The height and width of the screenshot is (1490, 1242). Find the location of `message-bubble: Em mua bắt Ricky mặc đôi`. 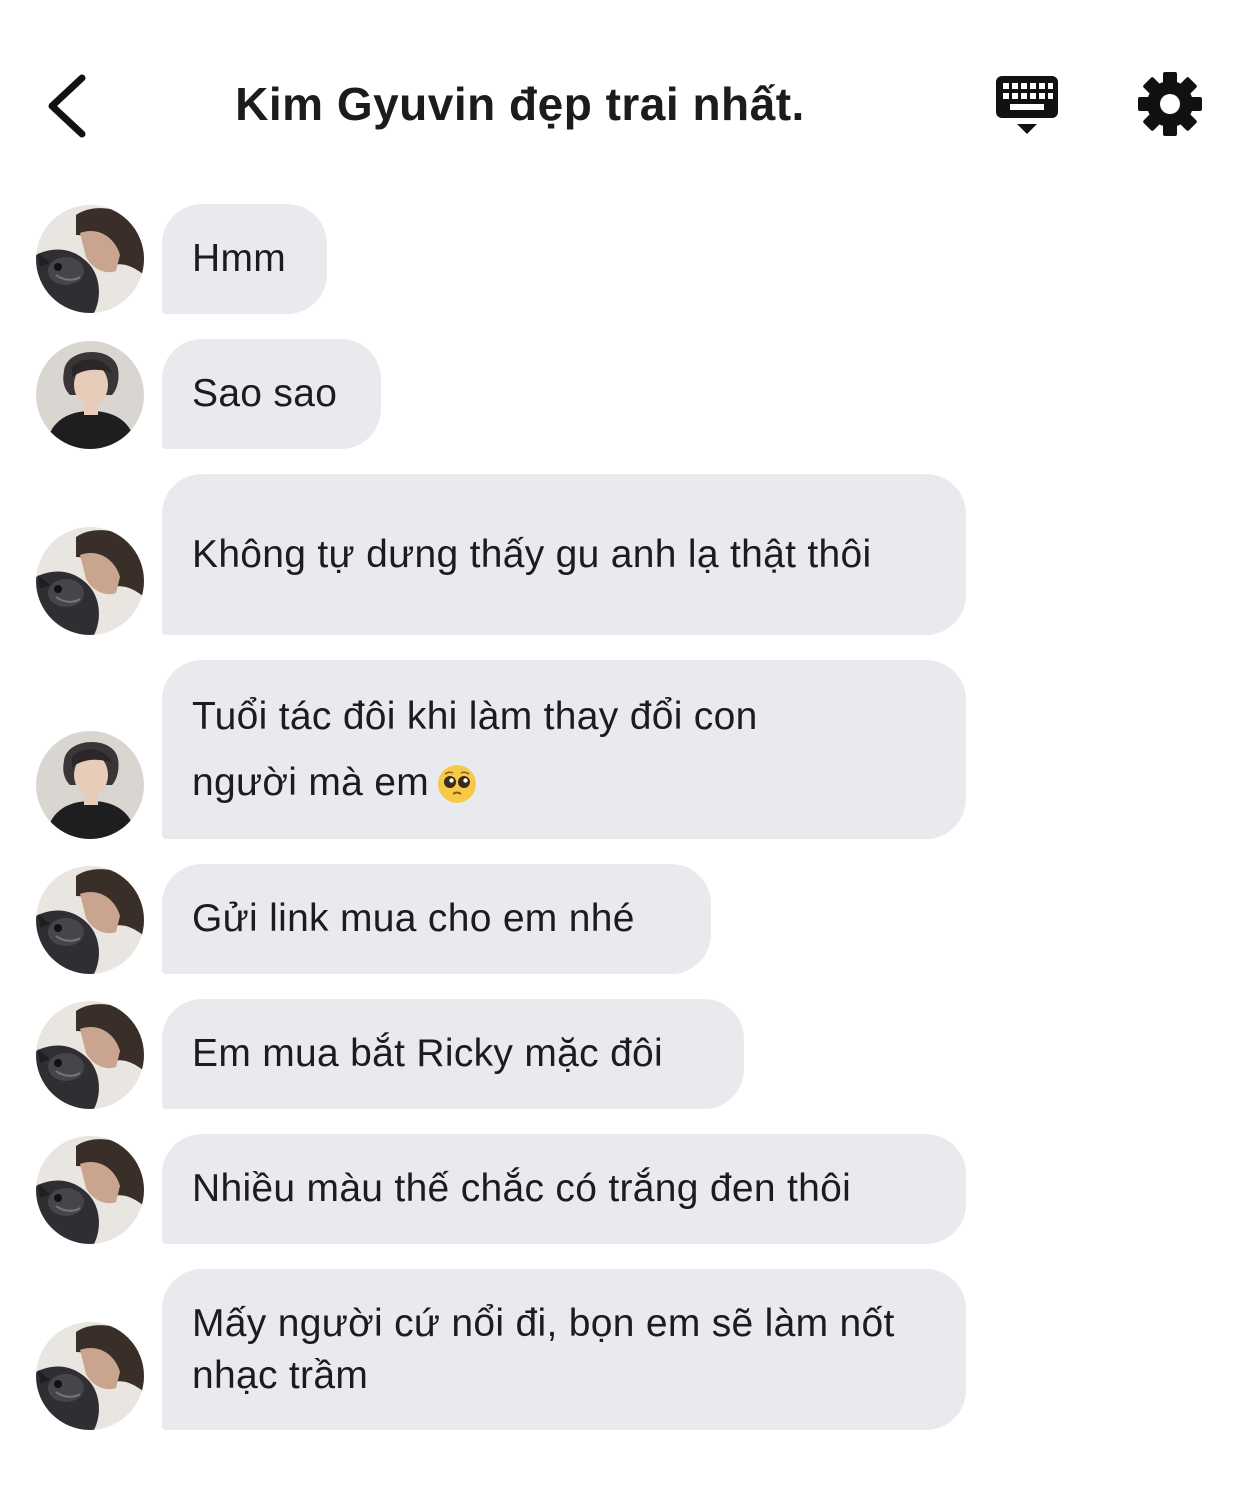

message-bubble: Em mua bắt Ricky mặc đôi is located at coordinates (453, 1054).